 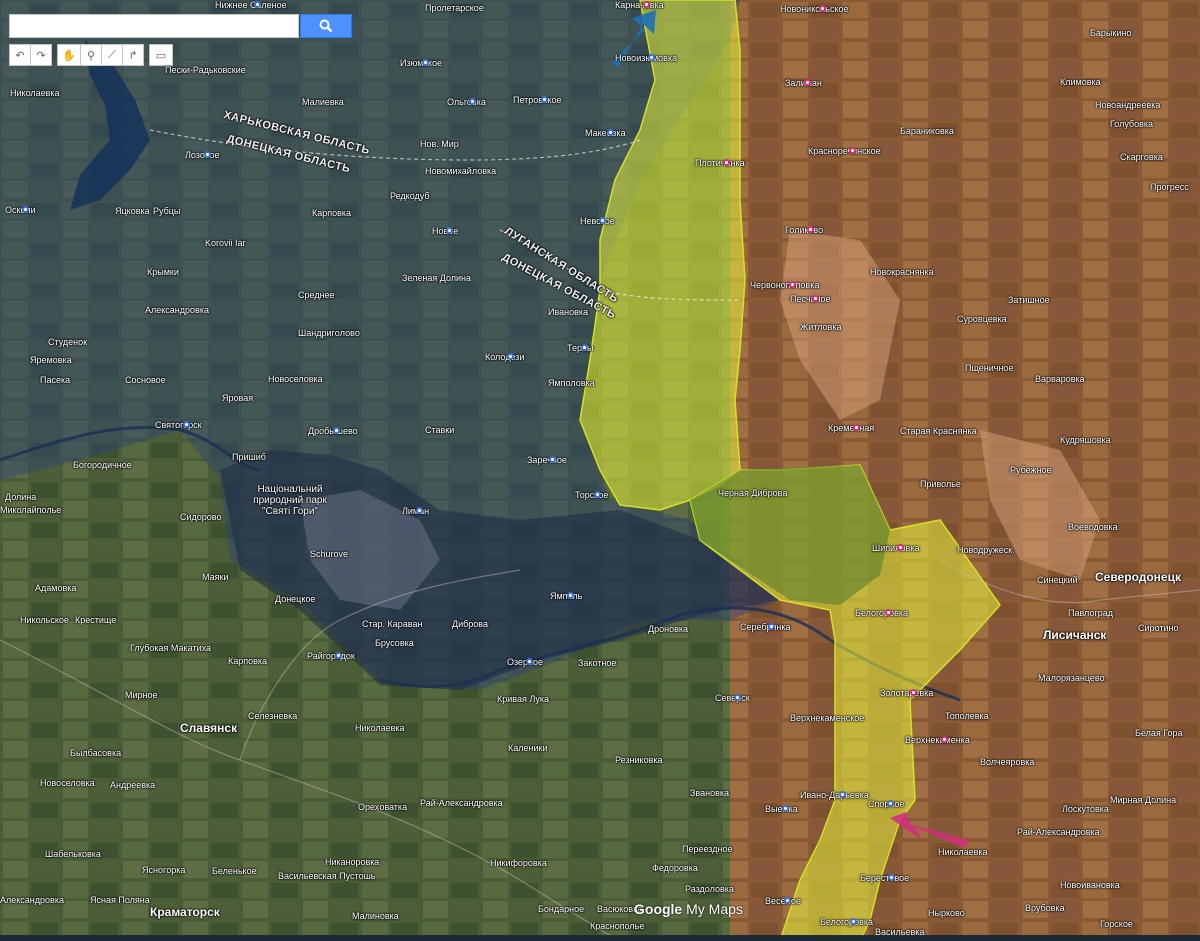 I want to click on place-label: Белогоровка, so click(x=881, y=613).